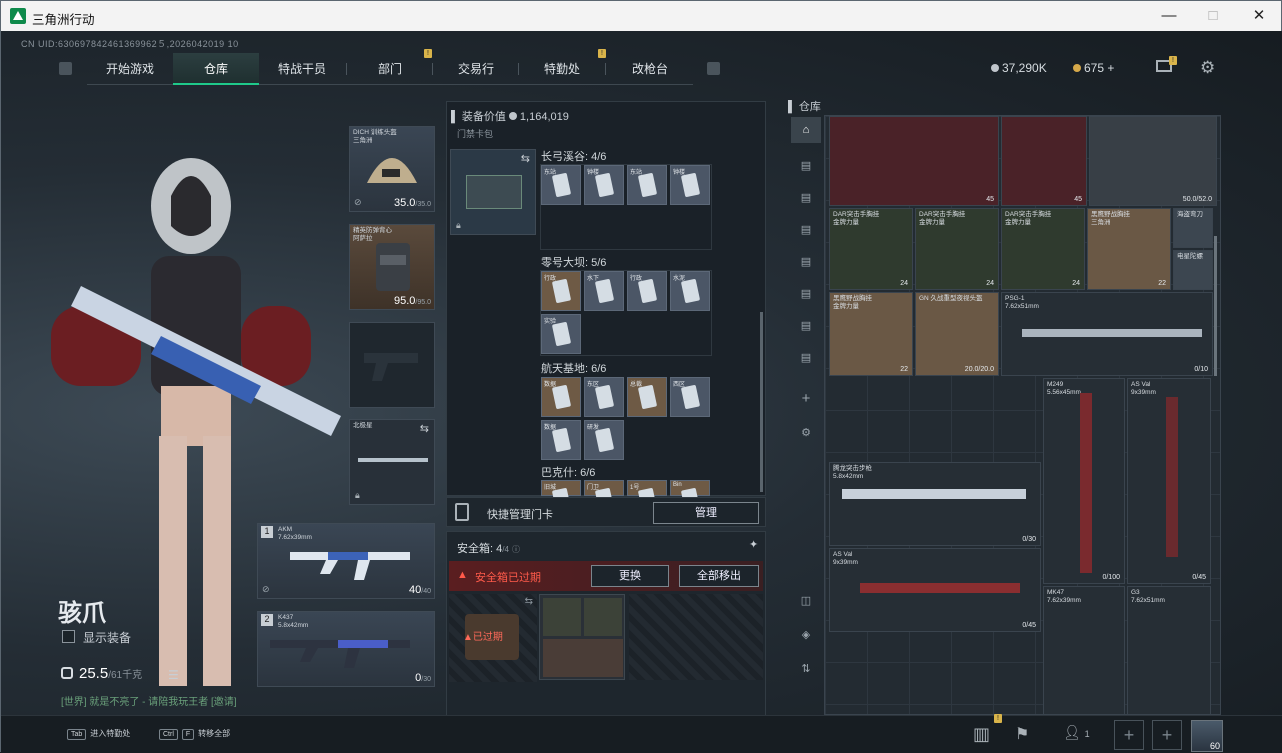  I want to click on storage-item: G3 7.62x51mm, so click(1169, 650).